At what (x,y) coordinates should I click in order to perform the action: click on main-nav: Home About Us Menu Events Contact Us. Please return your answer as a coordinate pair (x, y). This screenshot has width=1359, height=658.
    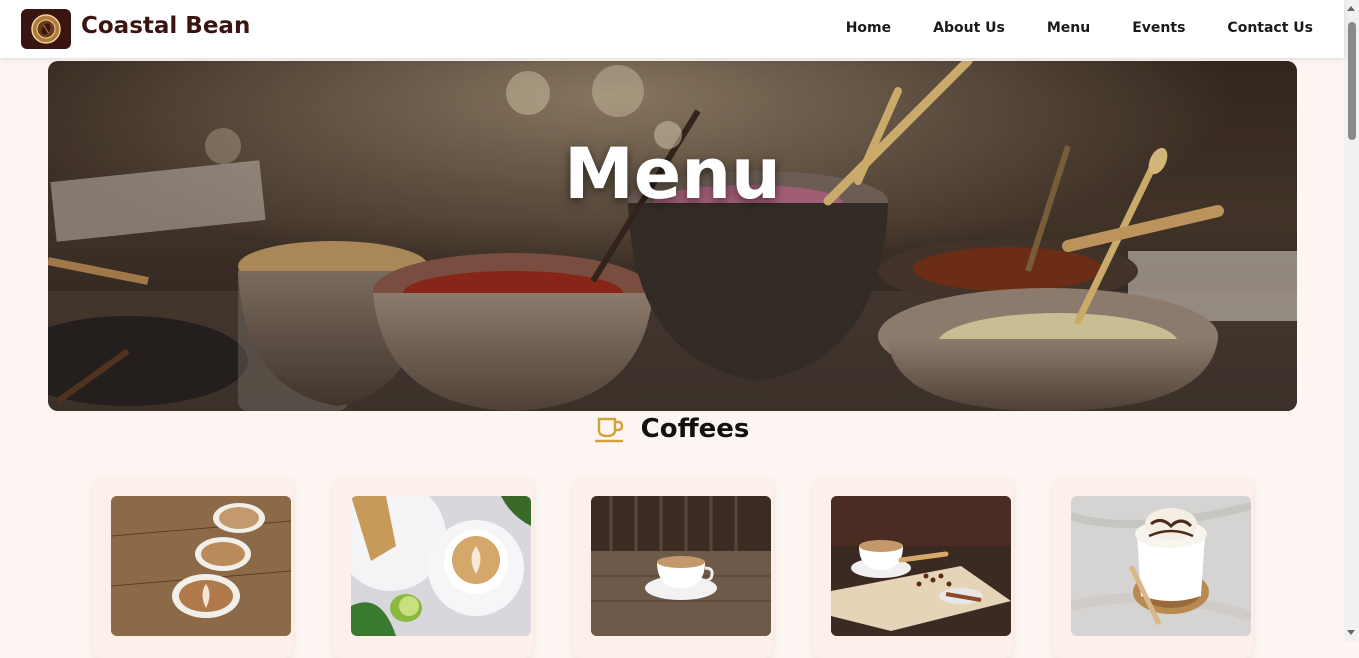
    Looking at the image, I should click on (1058, 28).